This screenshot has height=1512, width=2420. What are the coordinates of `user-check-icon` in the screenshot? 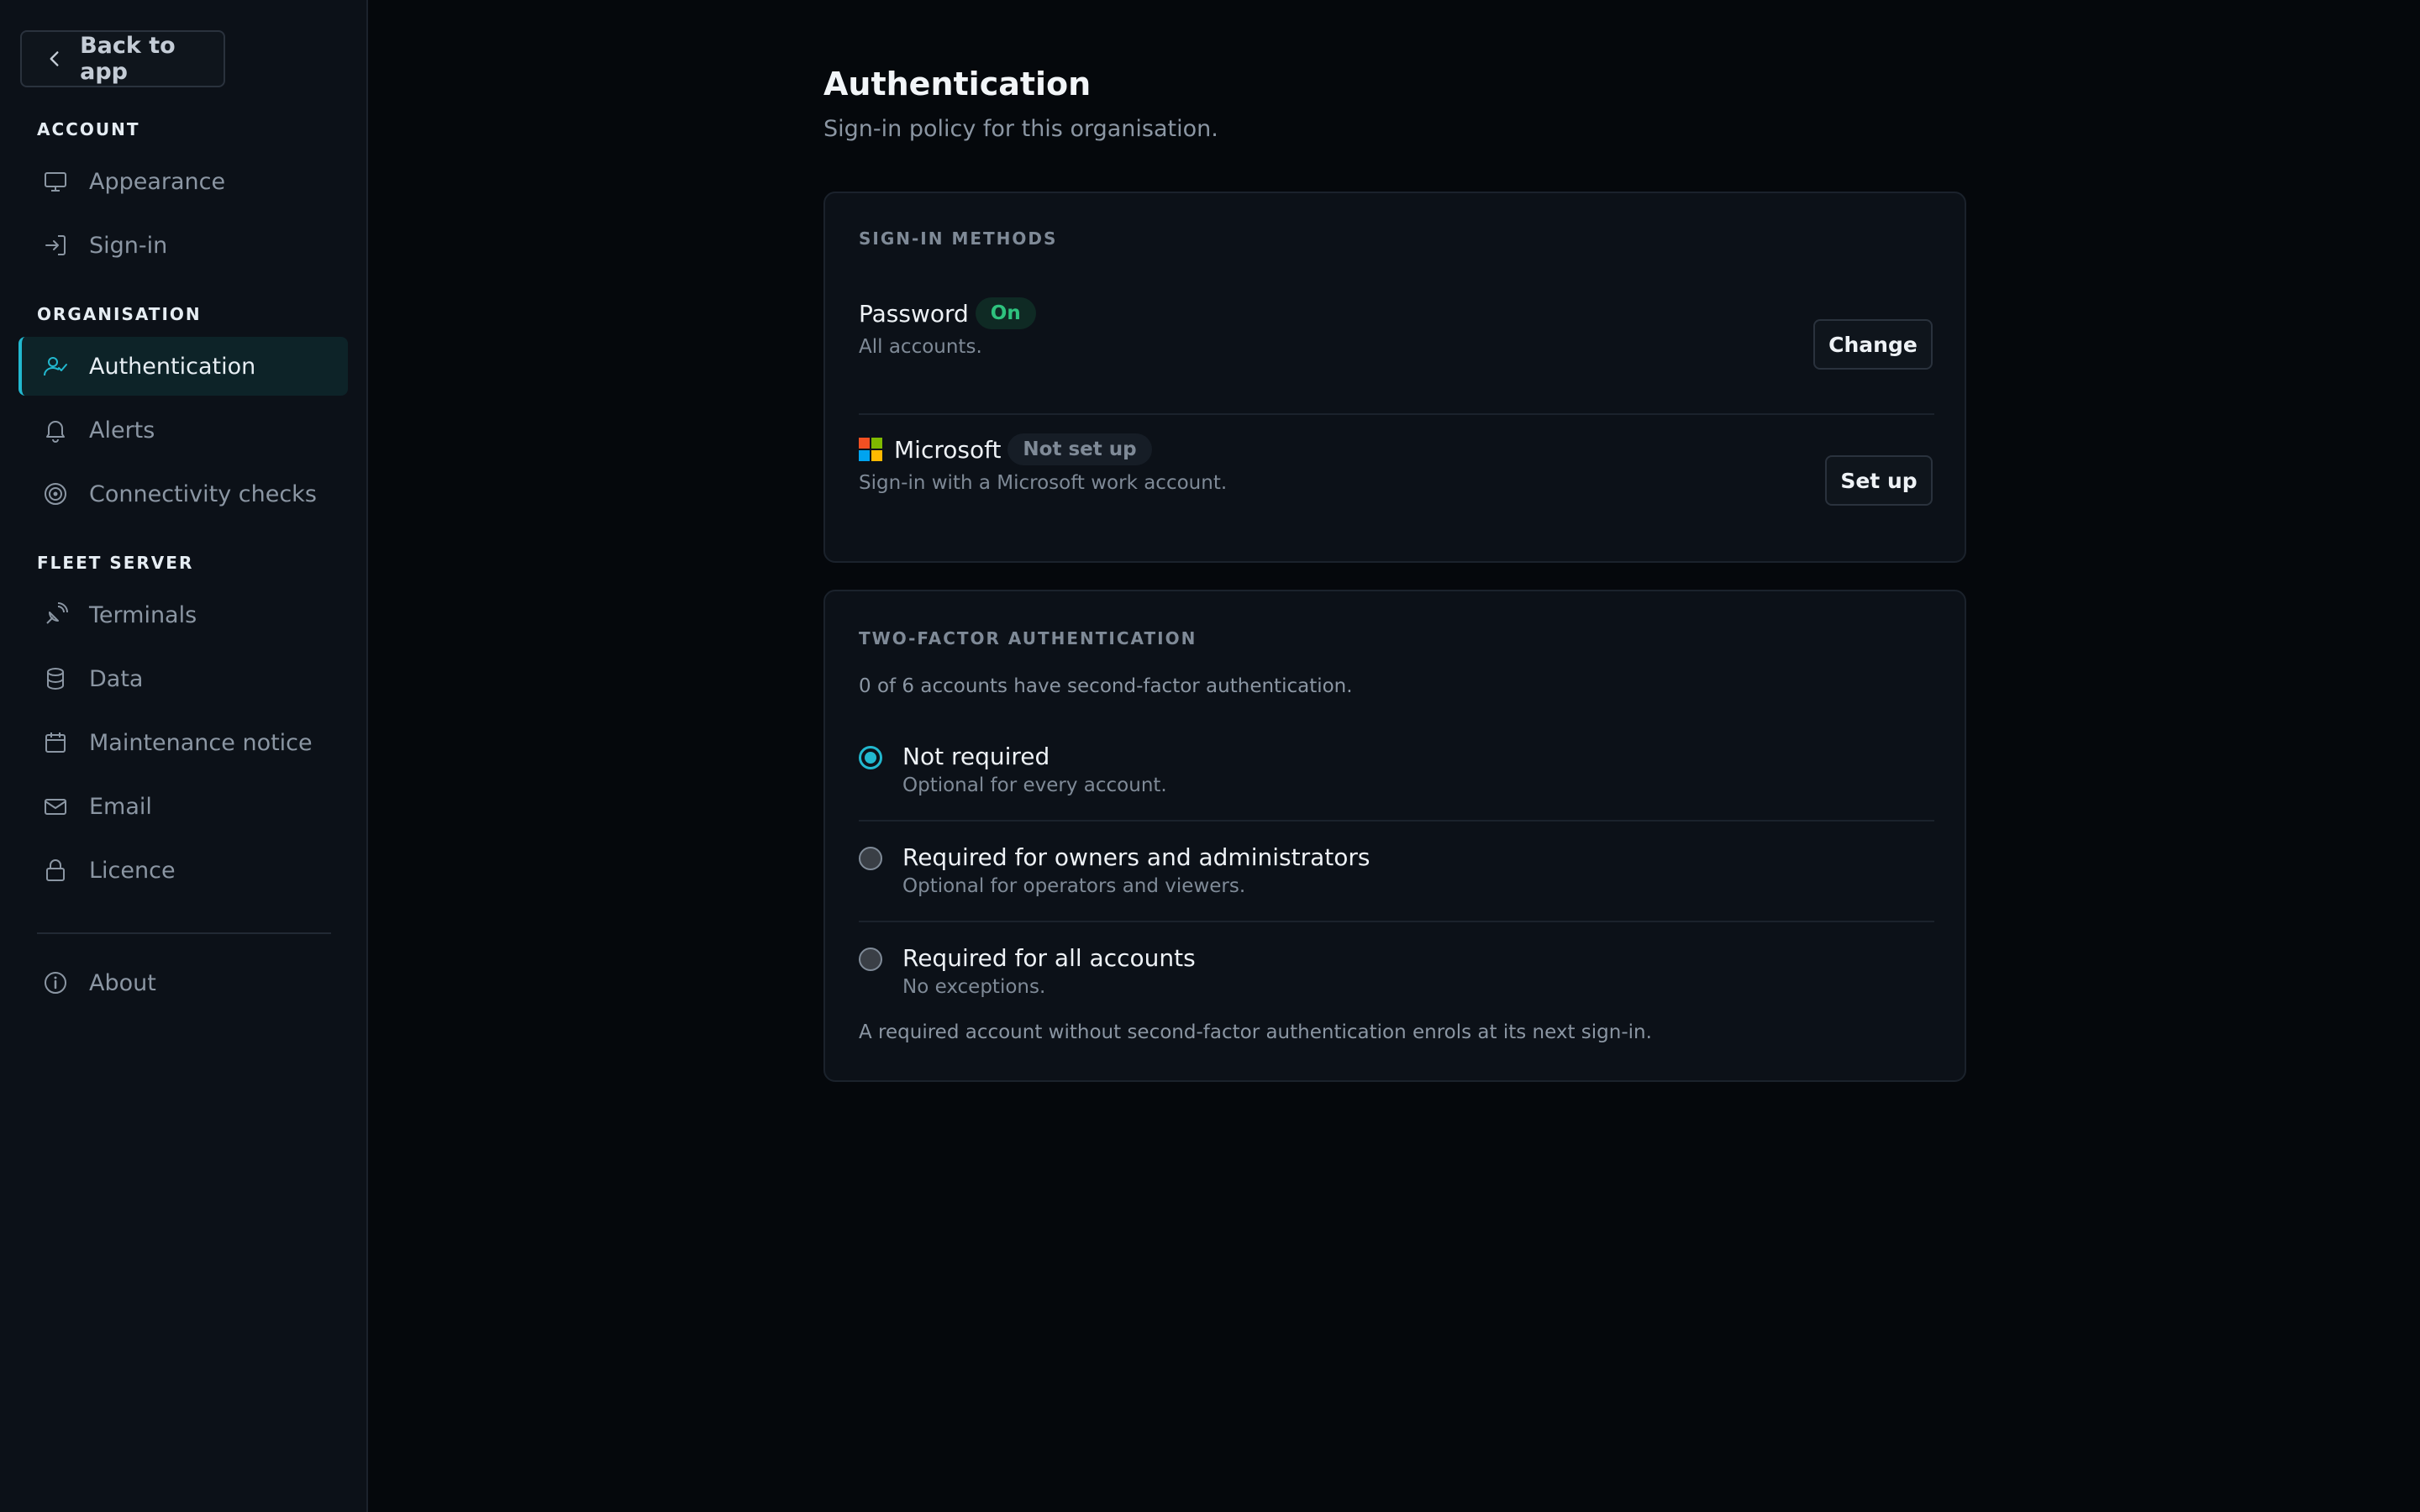 It's located at (55, 366).